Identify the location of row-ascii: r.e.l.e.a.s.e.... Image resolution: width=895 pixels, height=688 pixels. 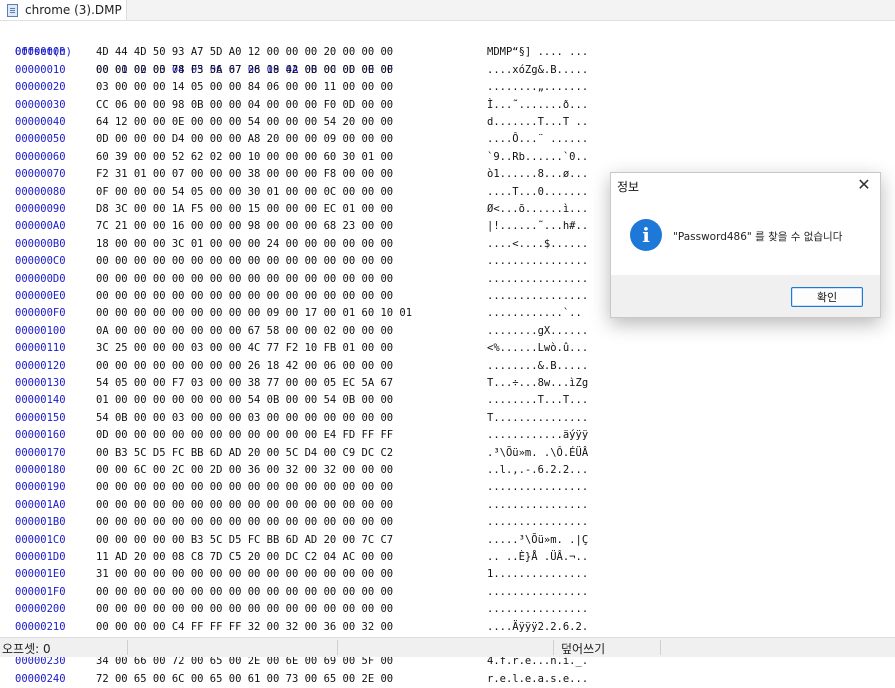
(537, 679).